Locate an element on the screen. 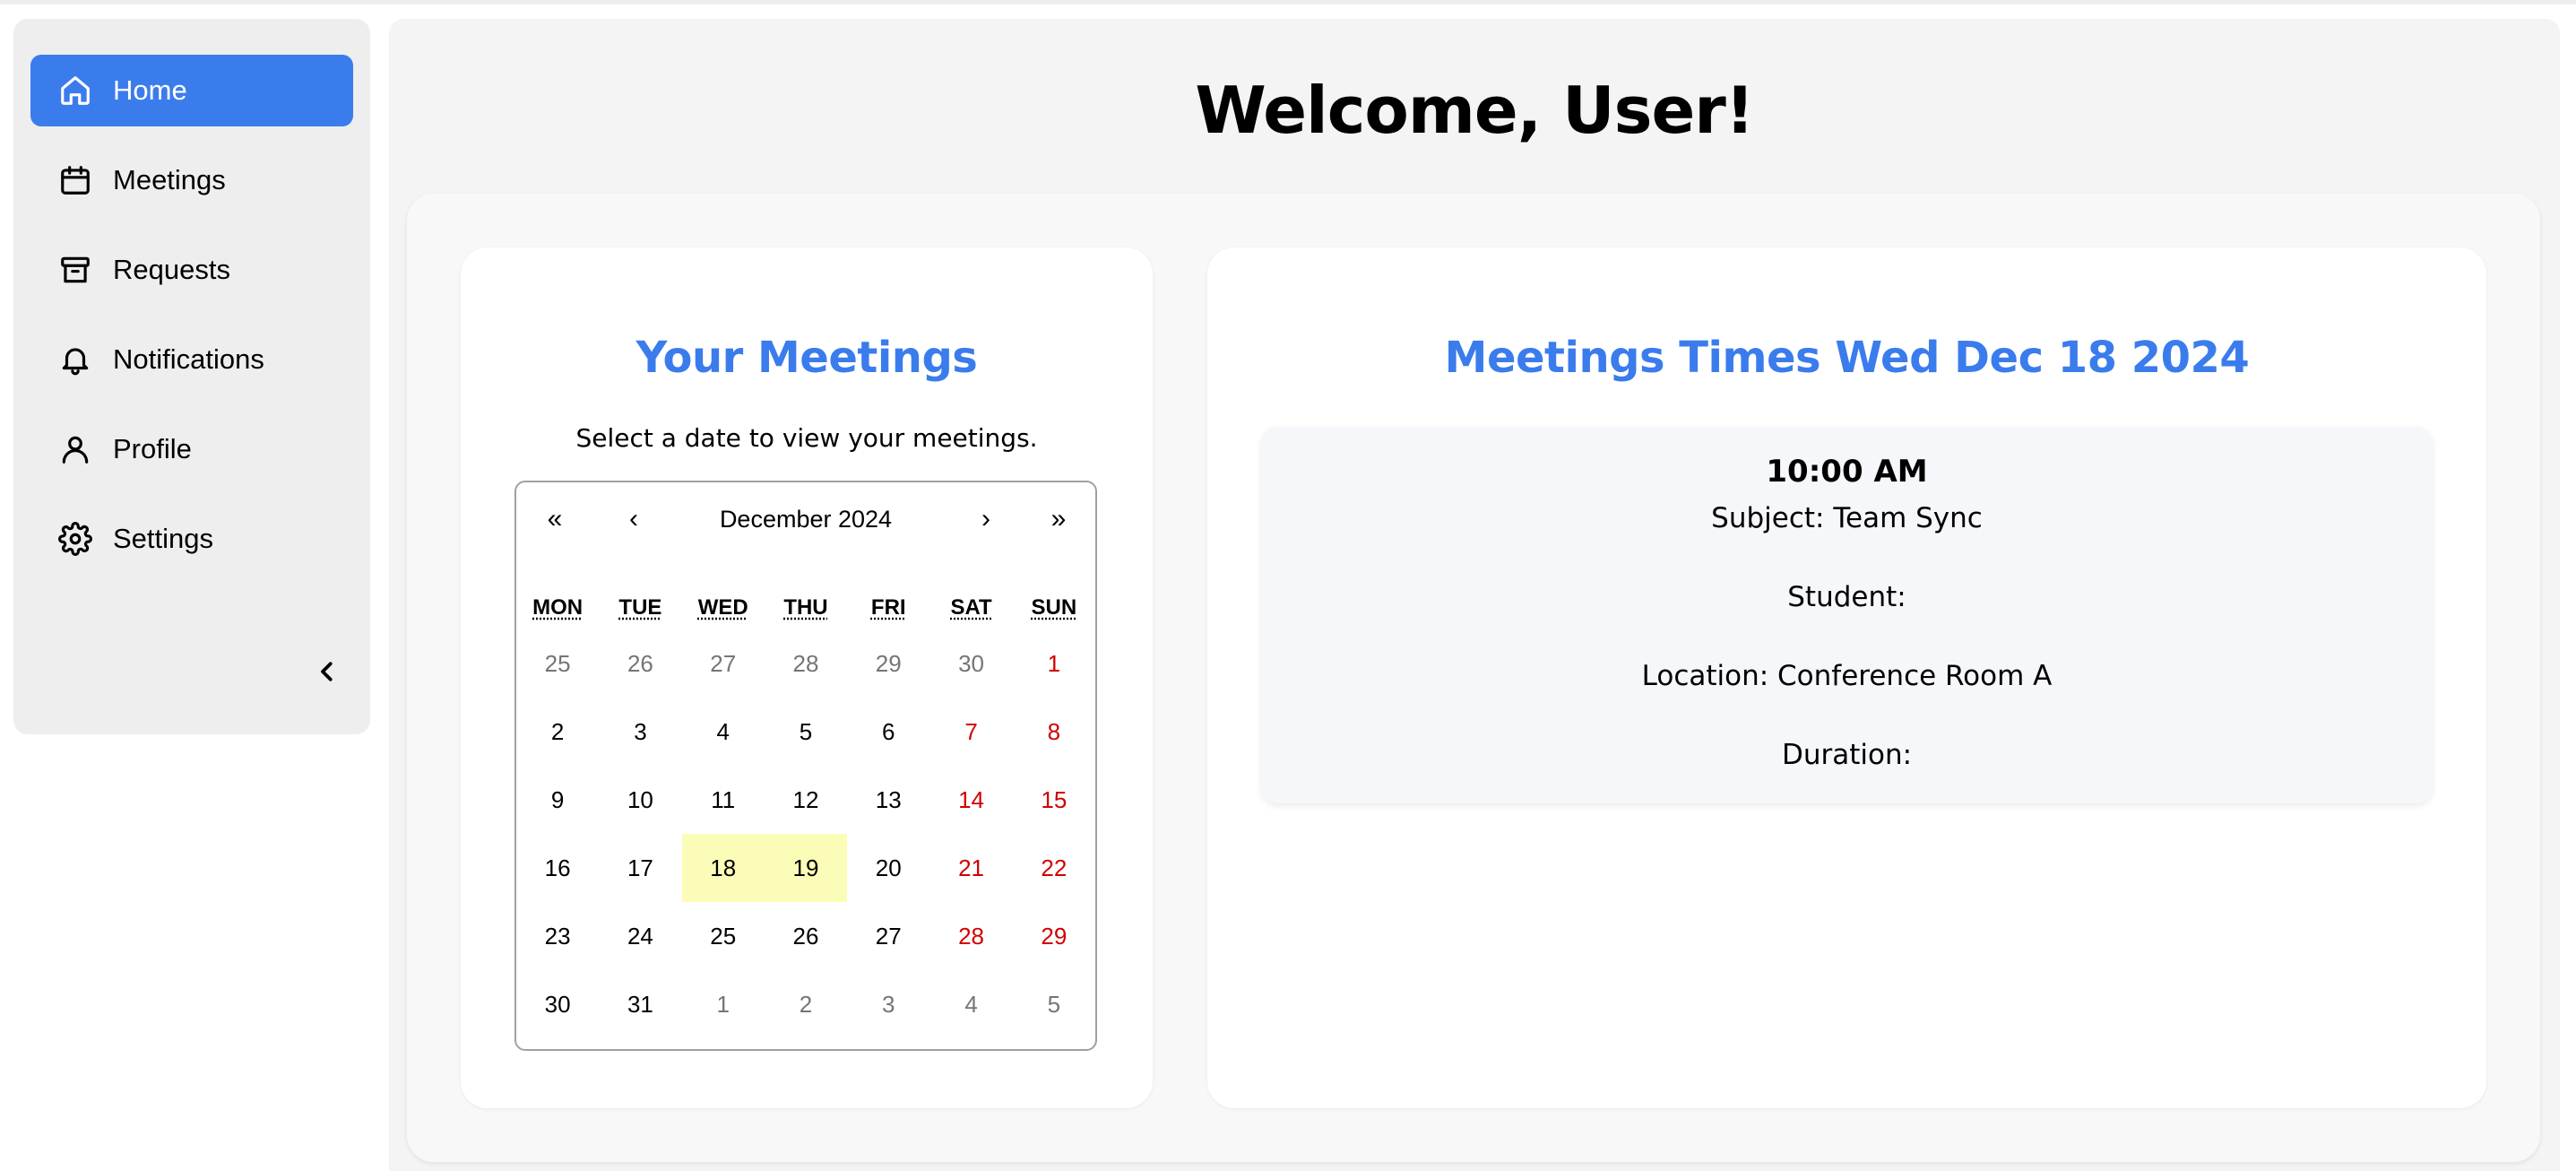 This screenshot has height=1171, width=2576. calendar-day: 11 is located at coordinates (723, 800).